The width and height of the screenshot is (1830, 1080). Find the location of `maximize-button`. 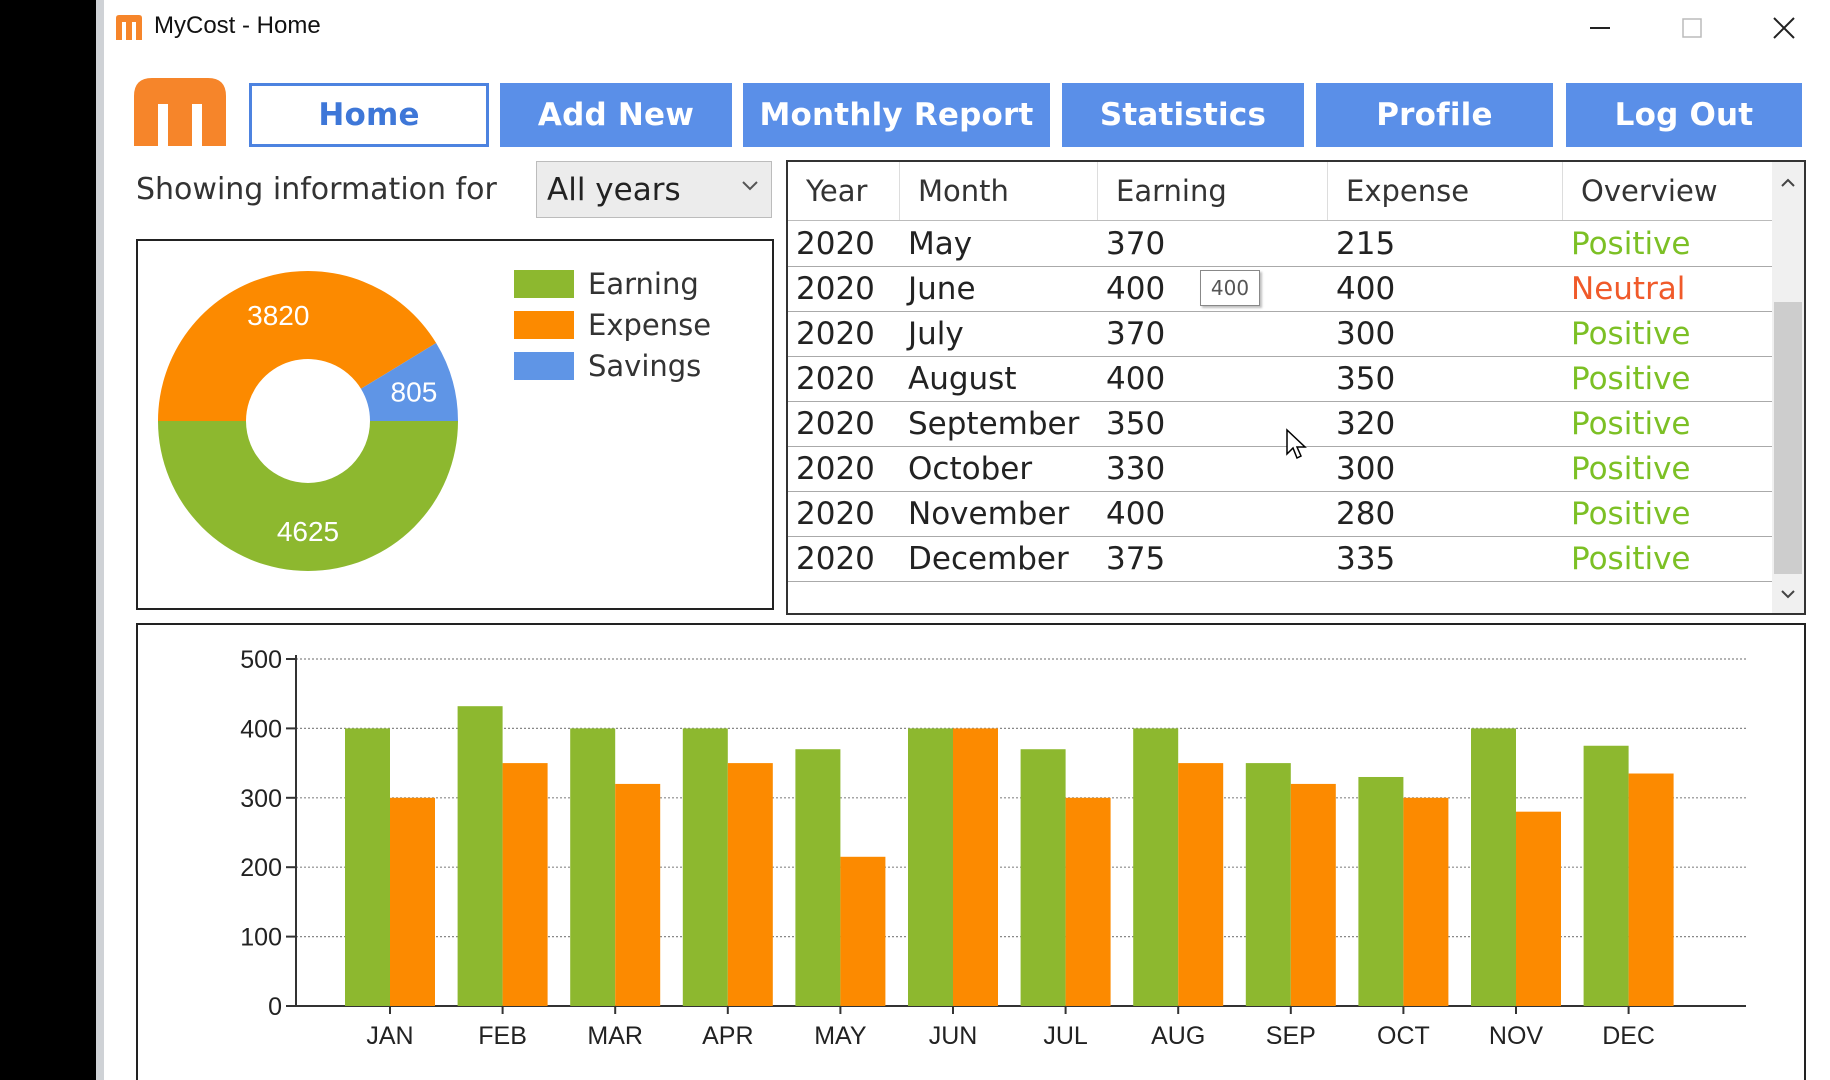

maximize-button is located at coordinates (1692, 28).